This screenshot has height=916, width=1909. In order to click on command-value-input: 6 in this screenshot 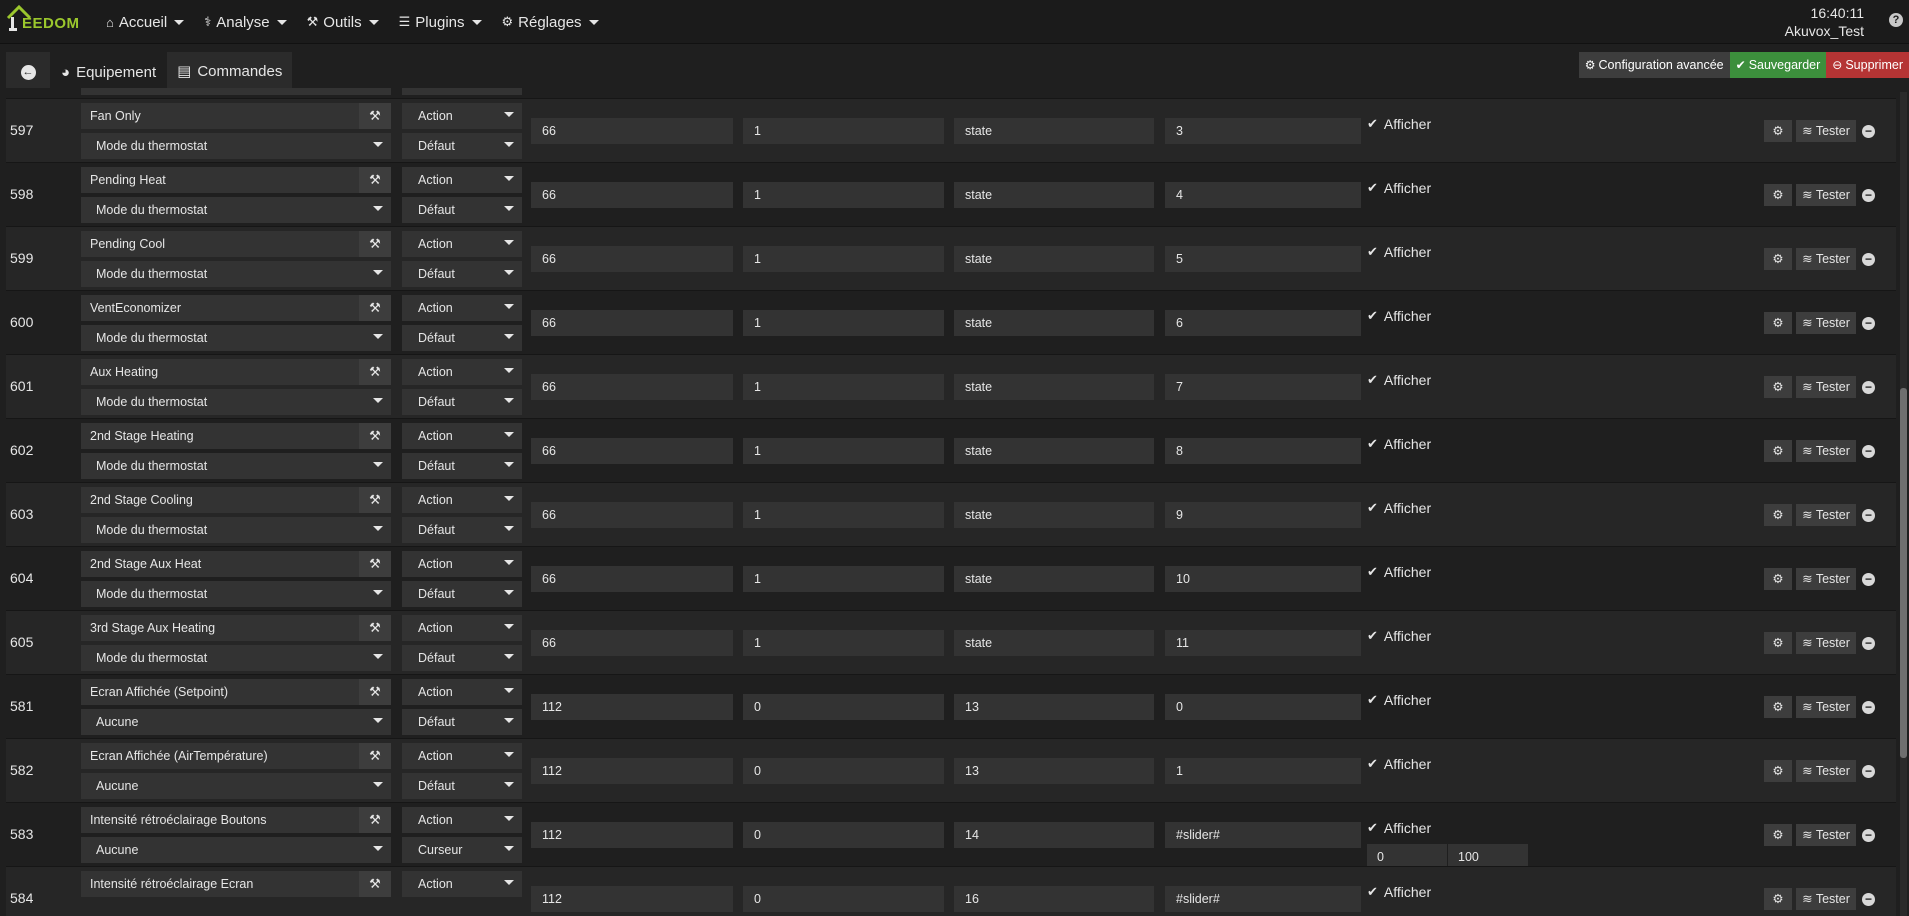, I will do `click(1263, 323)`.